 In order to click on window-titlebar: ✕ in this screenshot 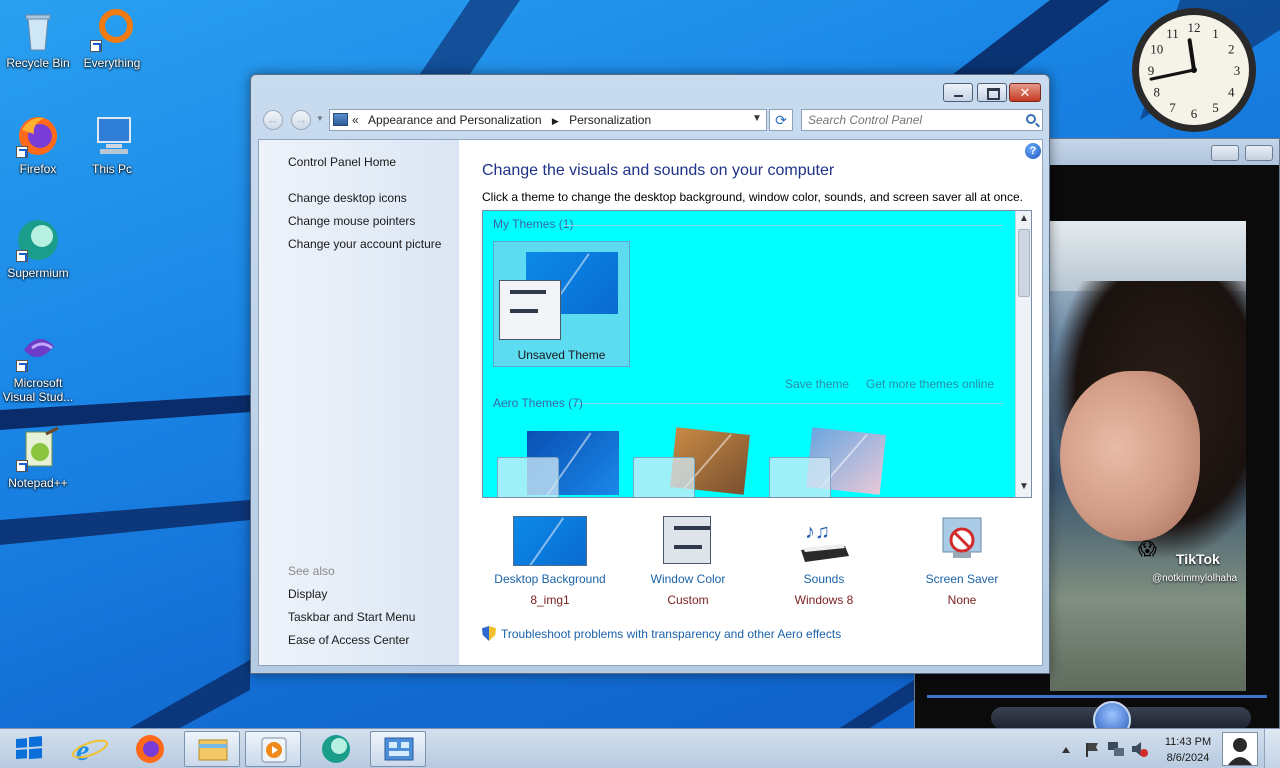, I will do `click(650, 92)`.